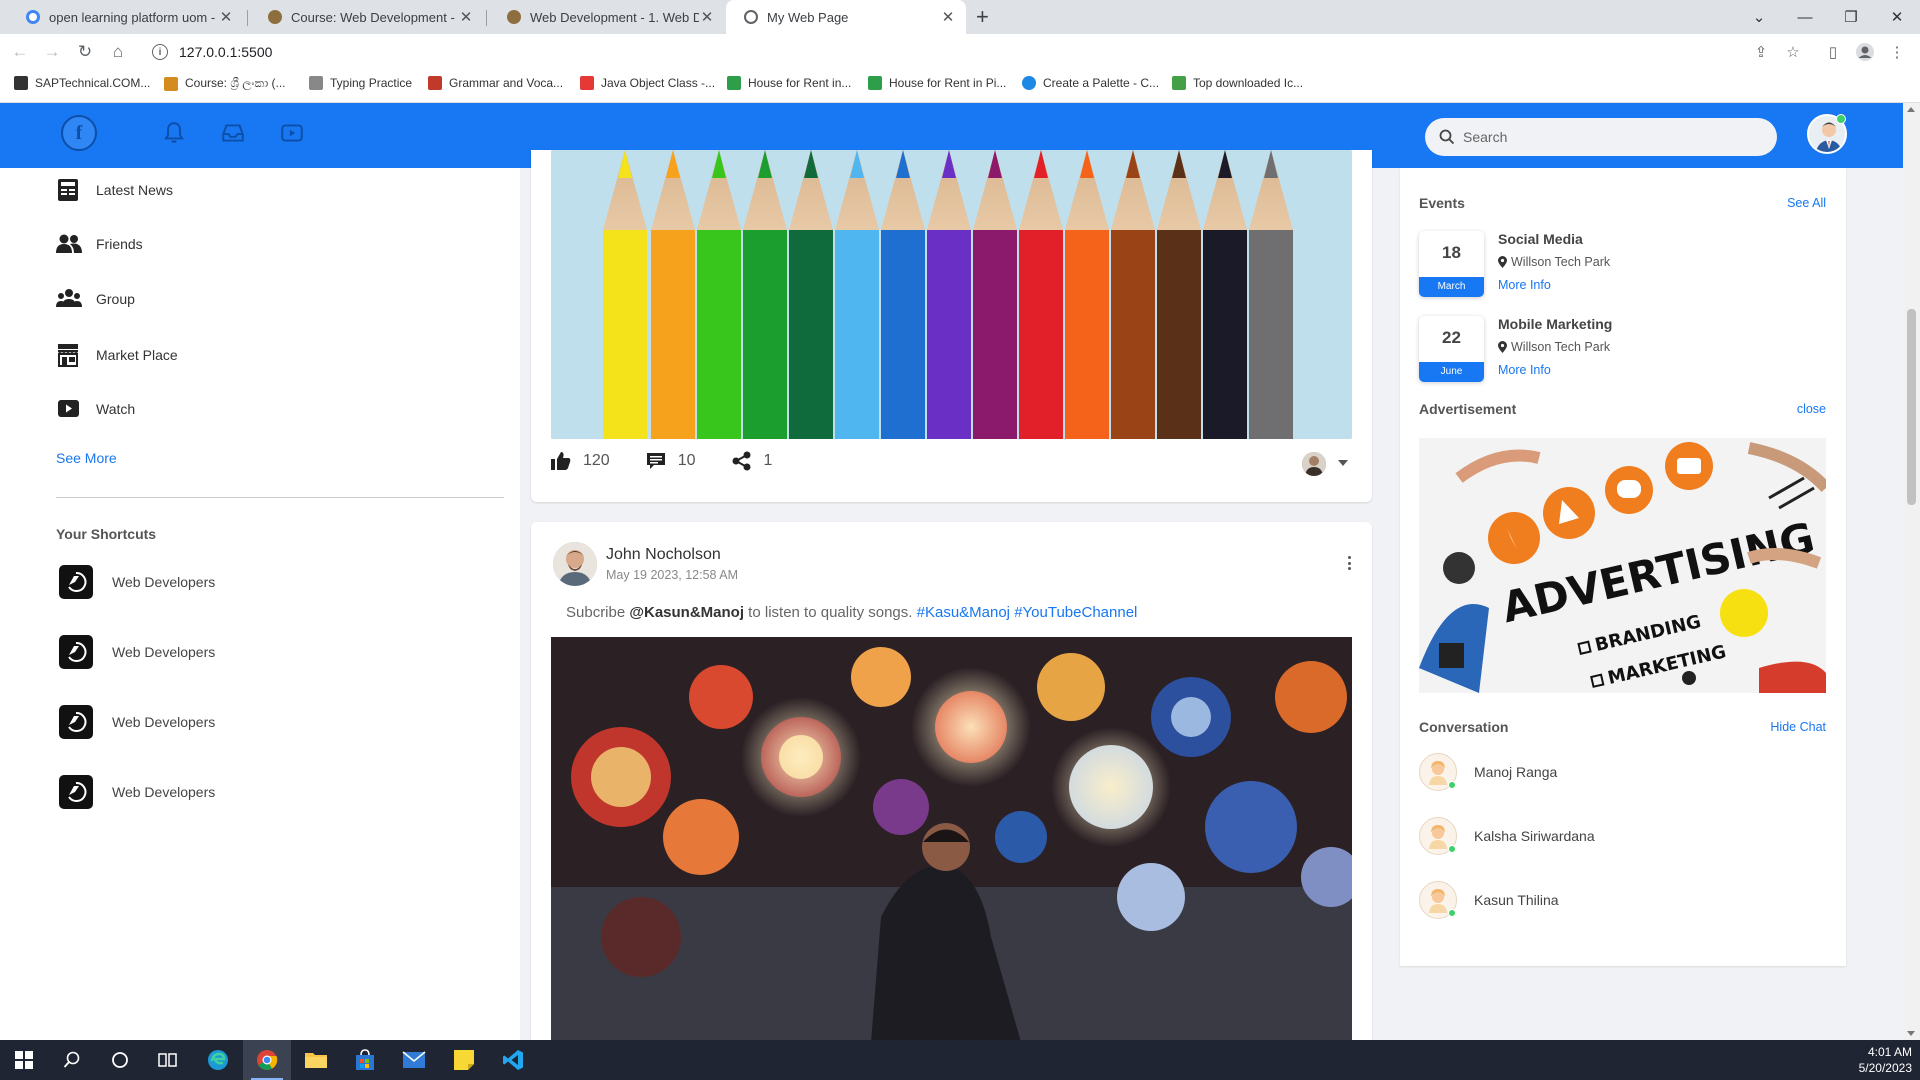  What do you see at coordinates (95, 299) in the screenshot?
I see `sidebar-item-group: Group` at bounding box center [95, 299].